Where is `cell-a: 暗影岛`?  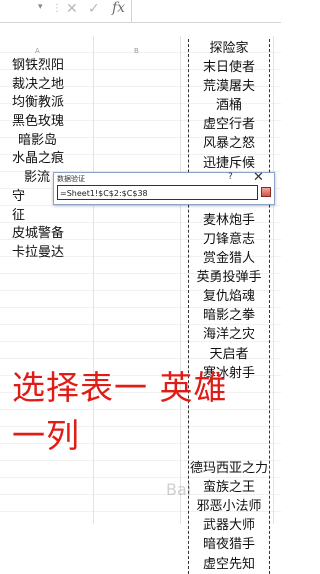
cell-a: 暗影岛 is located at coordinates (38, 141).